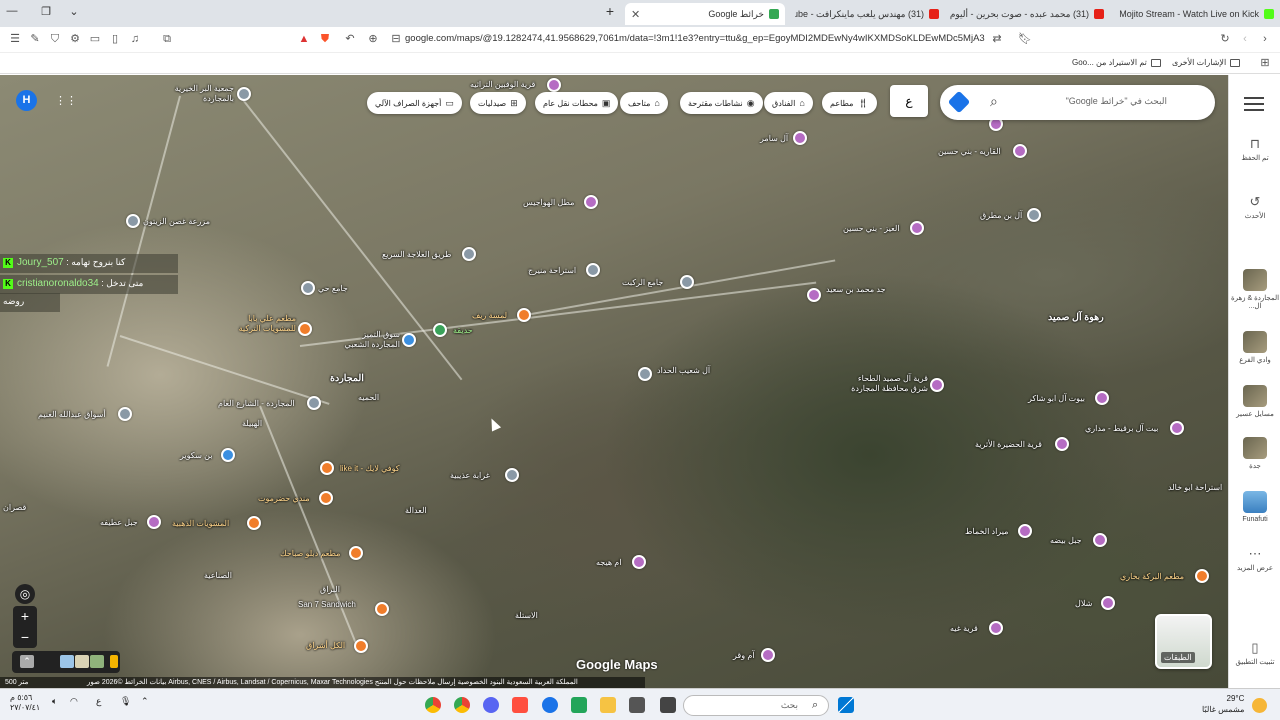 This screenshot has width=1280, height=720. Describe the element at coordinates (1254, 560) in the screenshot. I see `sidebar-item-show-more: ⋯ عرض المزيد` at that location.